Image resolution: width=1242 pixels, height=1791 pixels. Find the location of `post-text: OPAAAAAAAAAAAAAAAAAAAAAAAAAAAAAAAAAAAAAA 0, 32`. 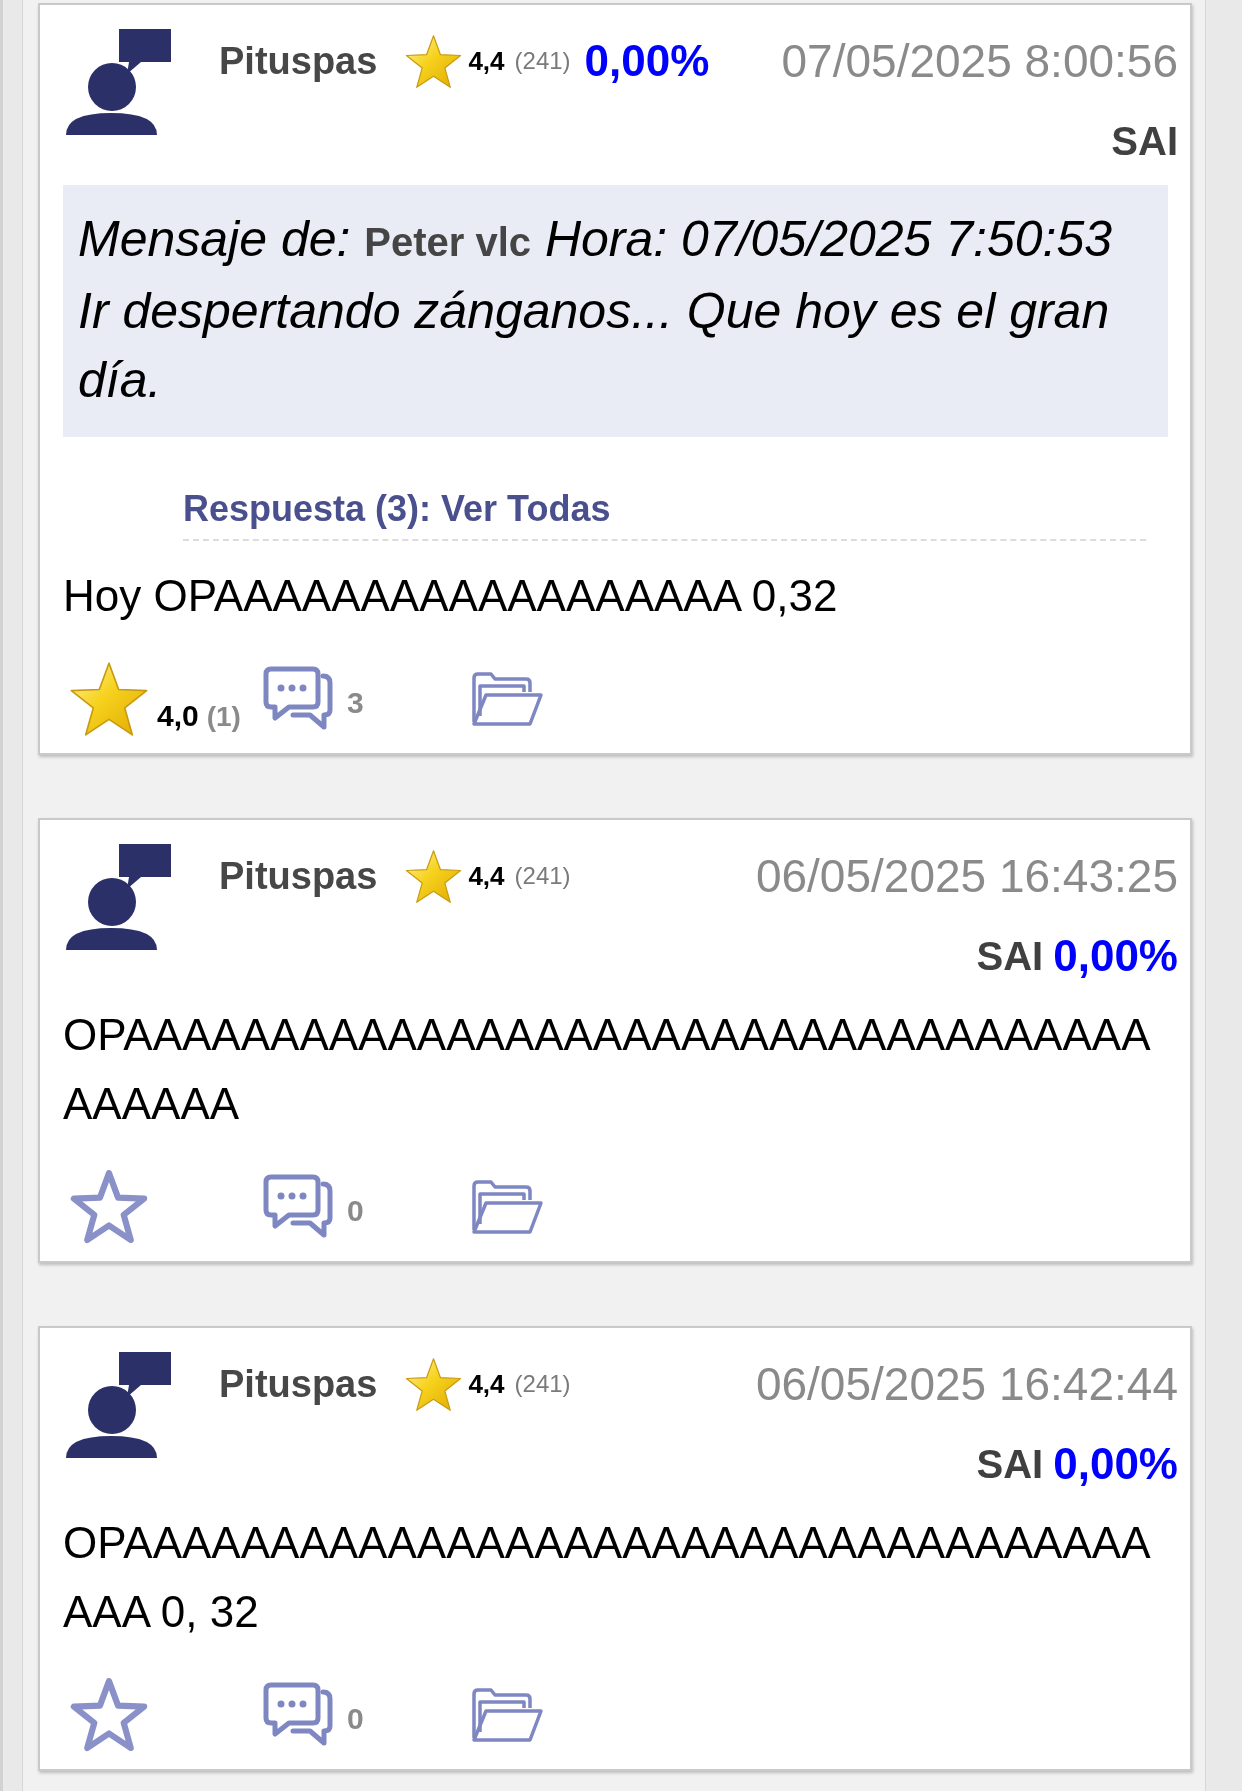

post-text: OPAAAAAAAAAAAAAAAAAAAAAAAAAAAAAAAAAAAAAA 0, 32 is located at coordinates (607, 1577).